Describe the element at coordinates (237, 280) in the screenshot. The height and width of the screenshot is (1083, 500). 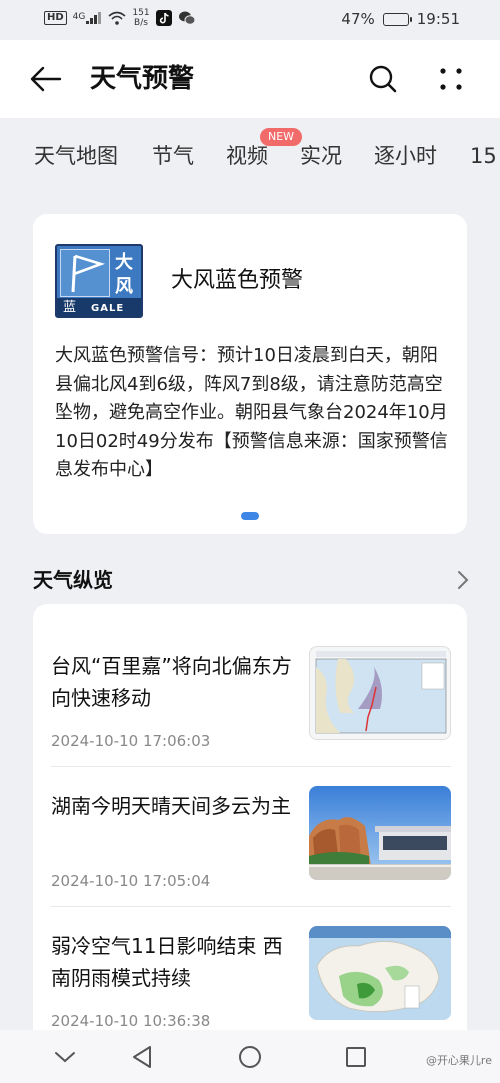
I see `warning-title: 大风蓝色预警` at that location.